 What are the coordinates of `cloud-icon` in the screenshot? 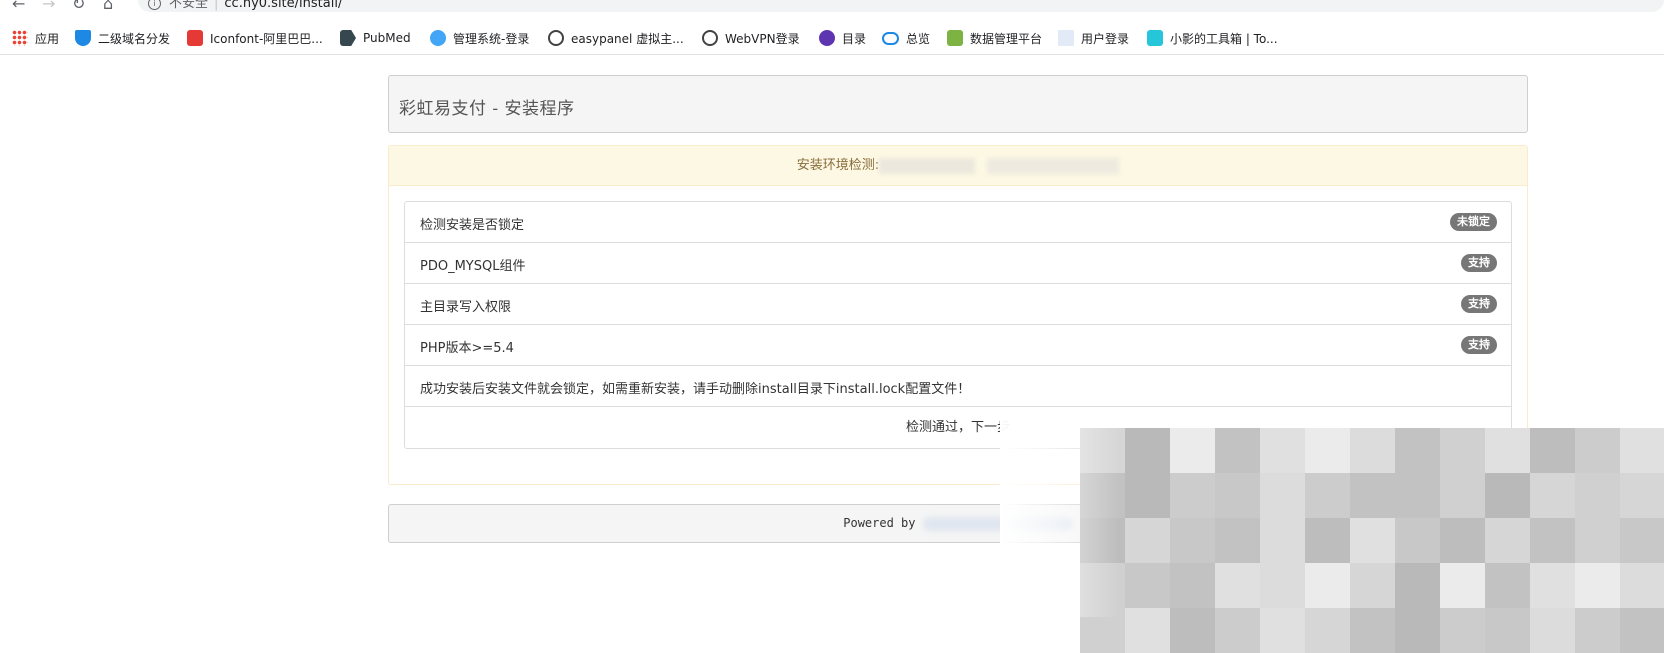 It's located at (890, 38).